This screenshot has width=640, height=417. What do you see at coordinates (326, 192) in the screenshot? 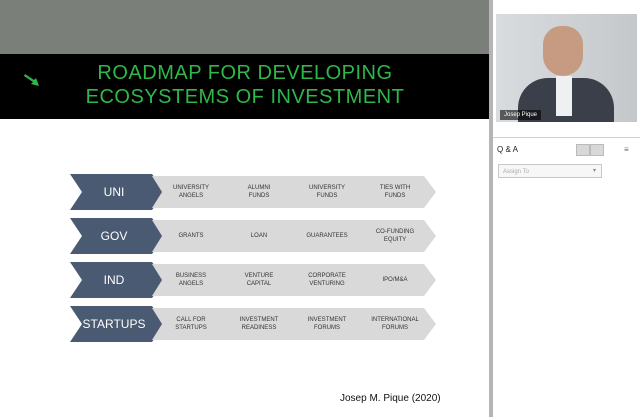
I see `roadmap-cell-label: UNIVERSITY FUNDS` at bounding box center [326, 192].